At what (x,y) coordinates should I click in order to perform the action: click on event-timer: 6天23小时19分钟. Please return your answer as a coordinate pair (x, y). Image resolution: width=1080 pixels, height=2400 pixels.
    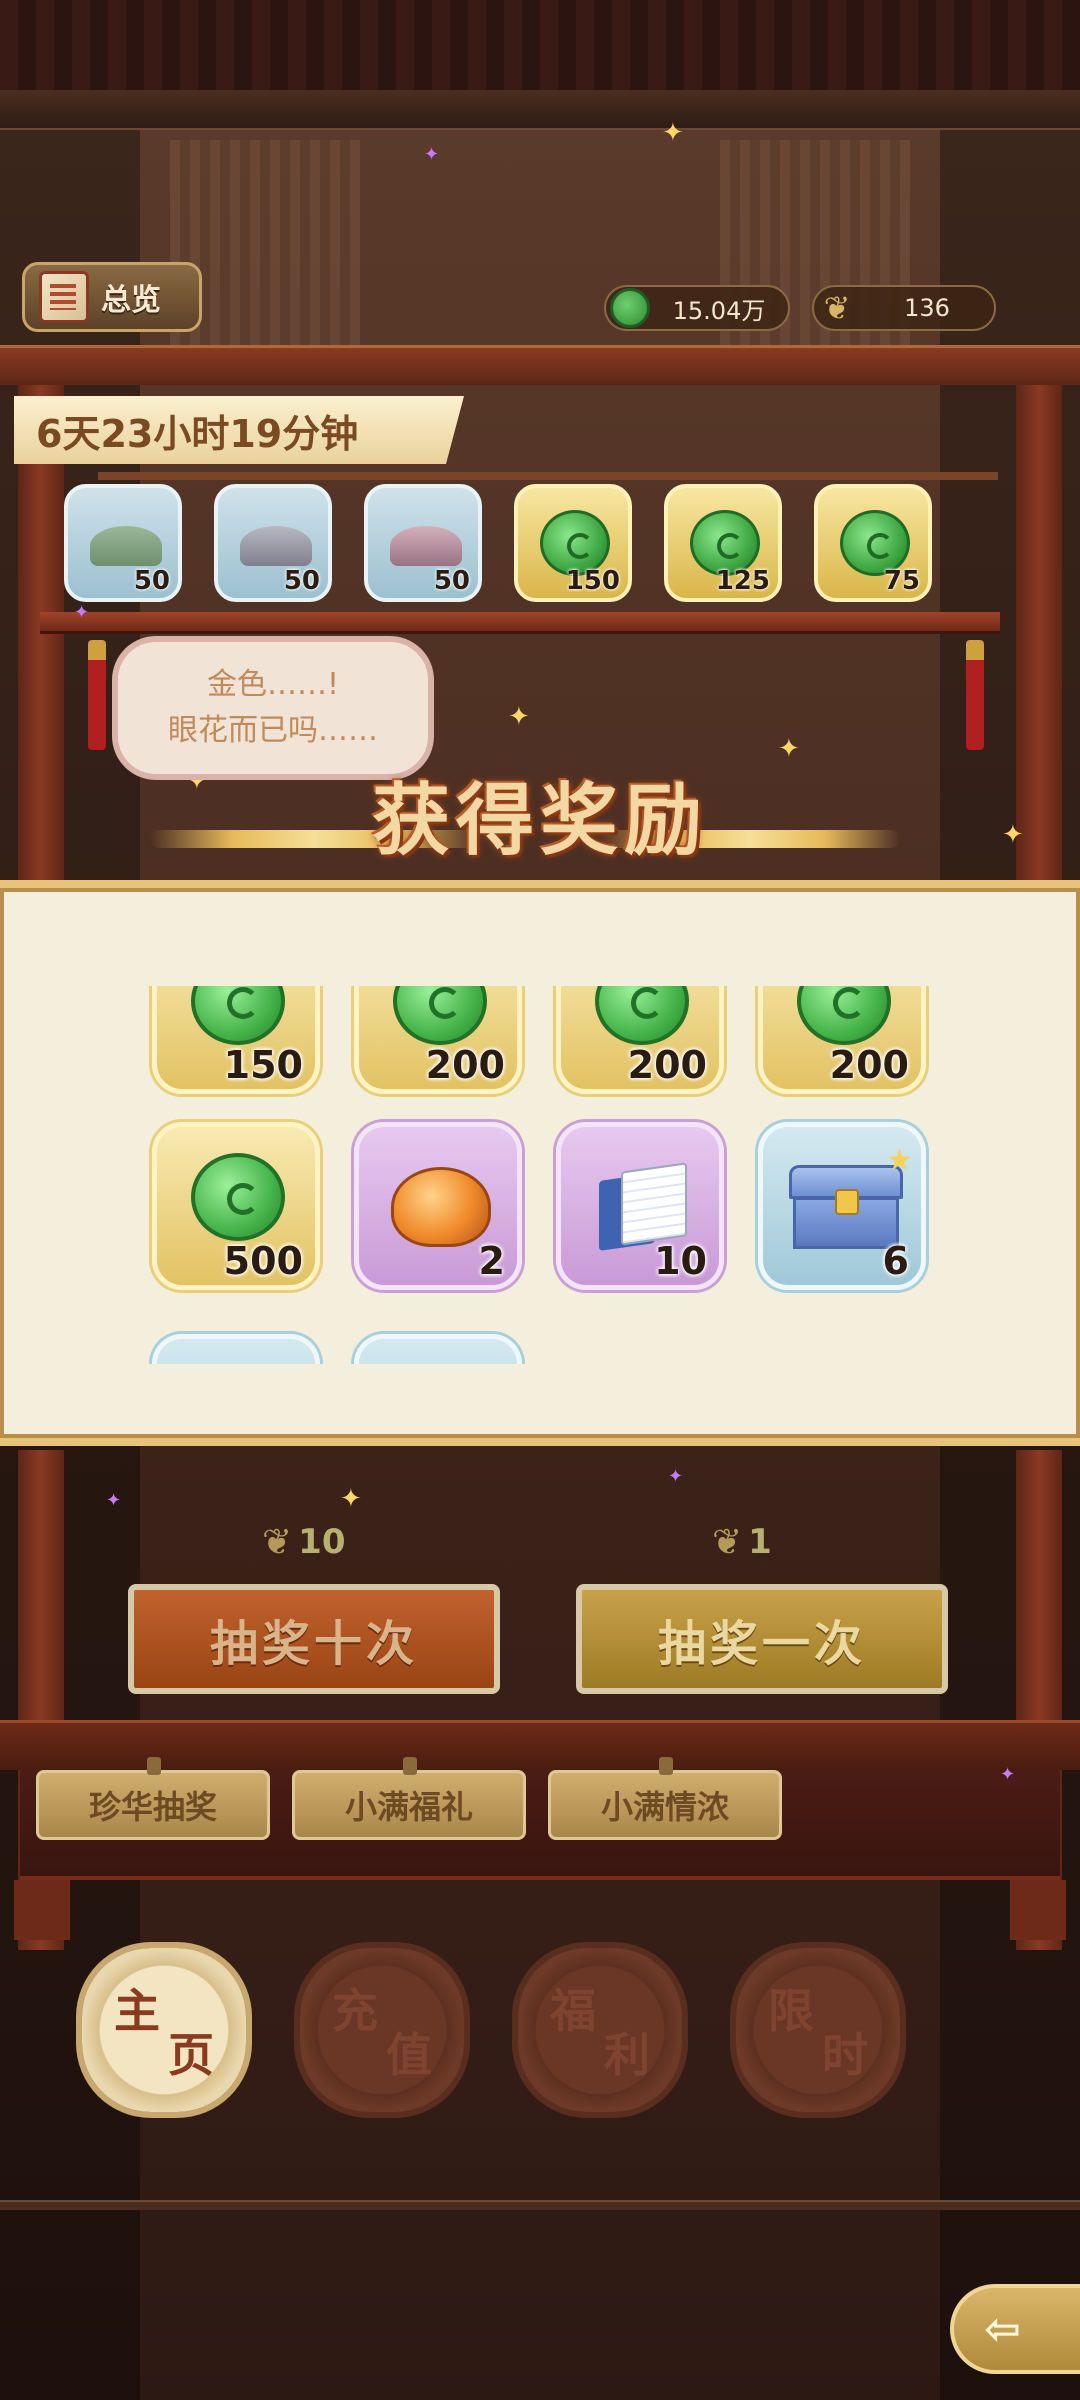
    Looking at the image, I should click on (239, 430).